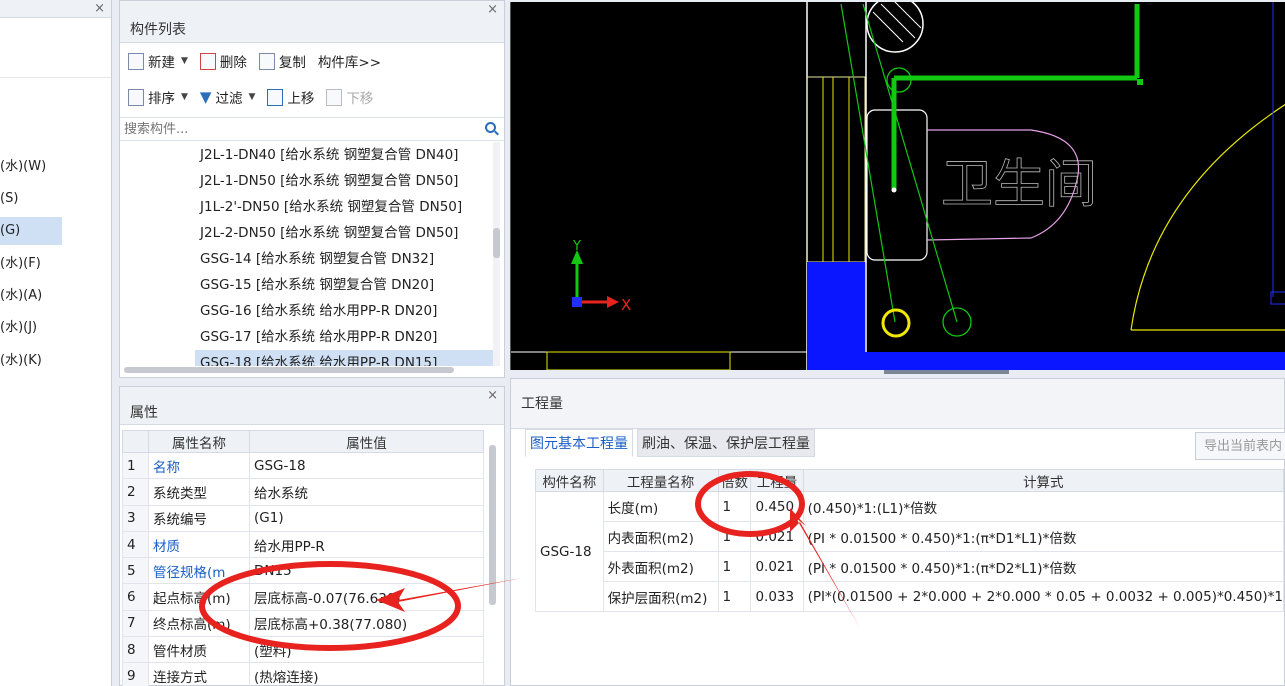  I want to click on list-item: J2L-1-DN40 [给水系统 钢塑复合管 DN40], so click(307, 155).